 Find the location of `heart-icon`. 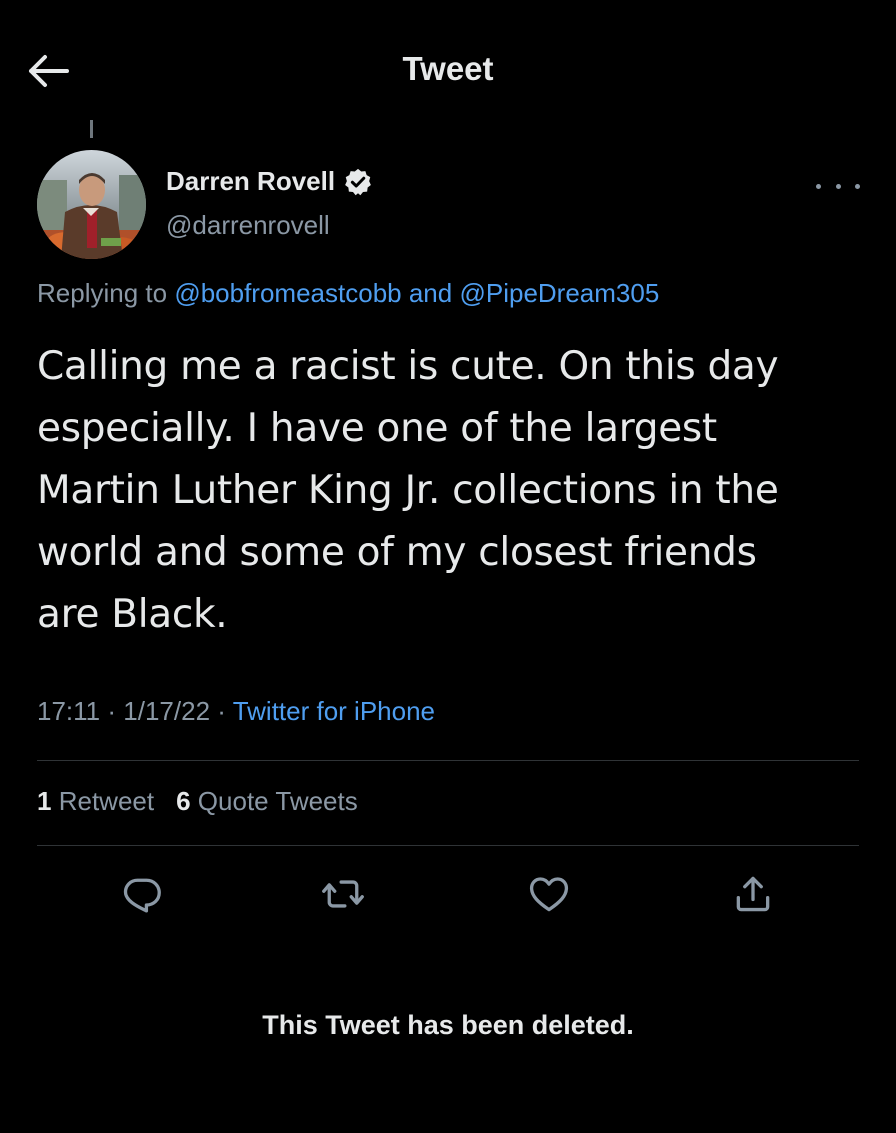

heart-icon is located at coordinates (549, 894).